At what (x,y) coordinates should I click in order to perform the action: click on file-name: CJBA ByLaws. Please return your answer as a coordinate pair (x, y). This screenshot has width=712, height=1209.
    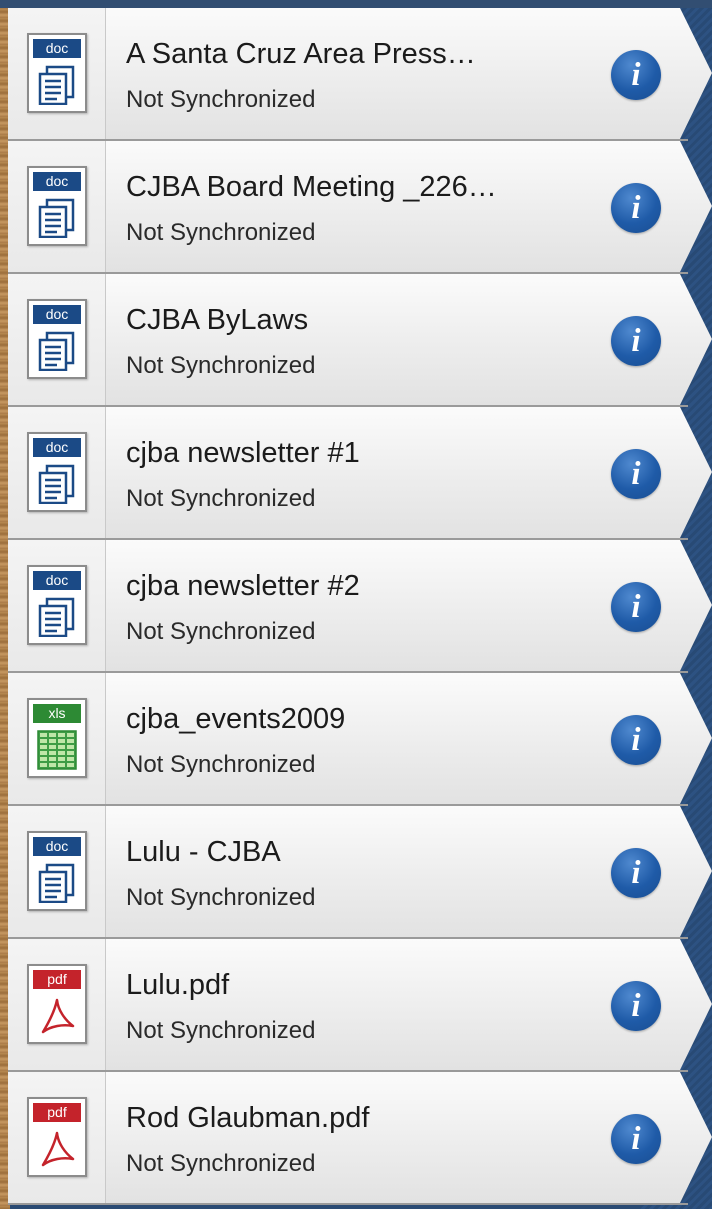
    Looking at the image, I should click on (217, 320).